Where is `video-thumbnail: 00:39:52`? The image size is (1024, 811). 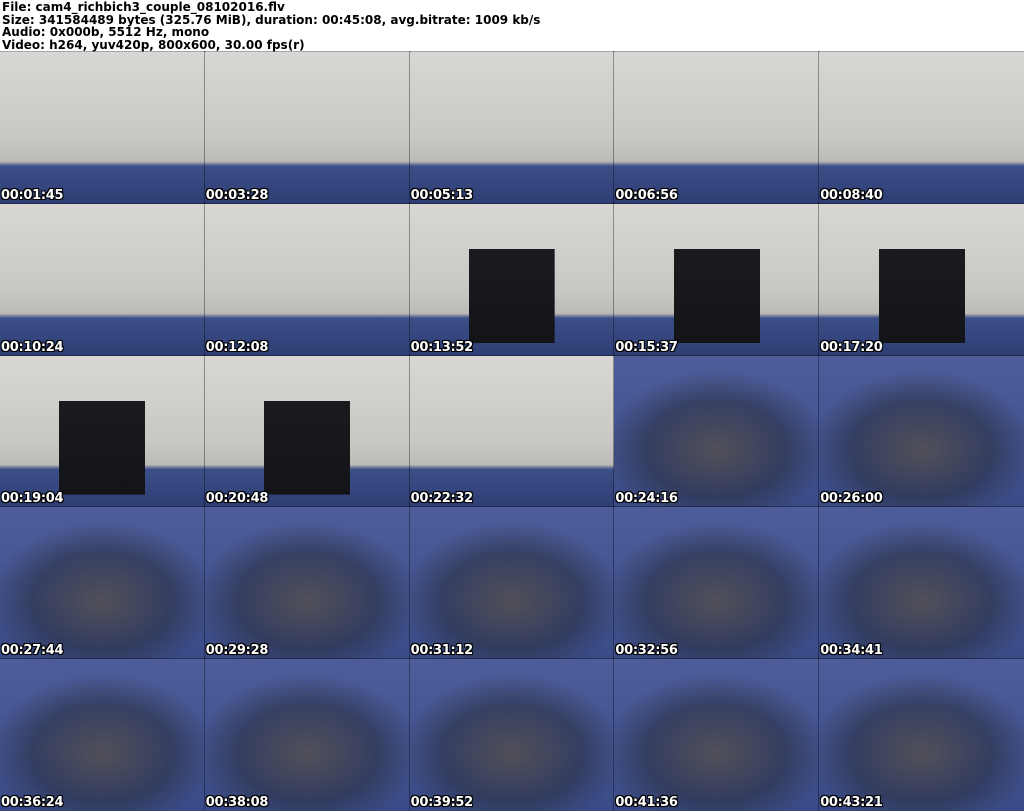 video-thumbnail: 00:39:52 is located at coordinates (512, 734).